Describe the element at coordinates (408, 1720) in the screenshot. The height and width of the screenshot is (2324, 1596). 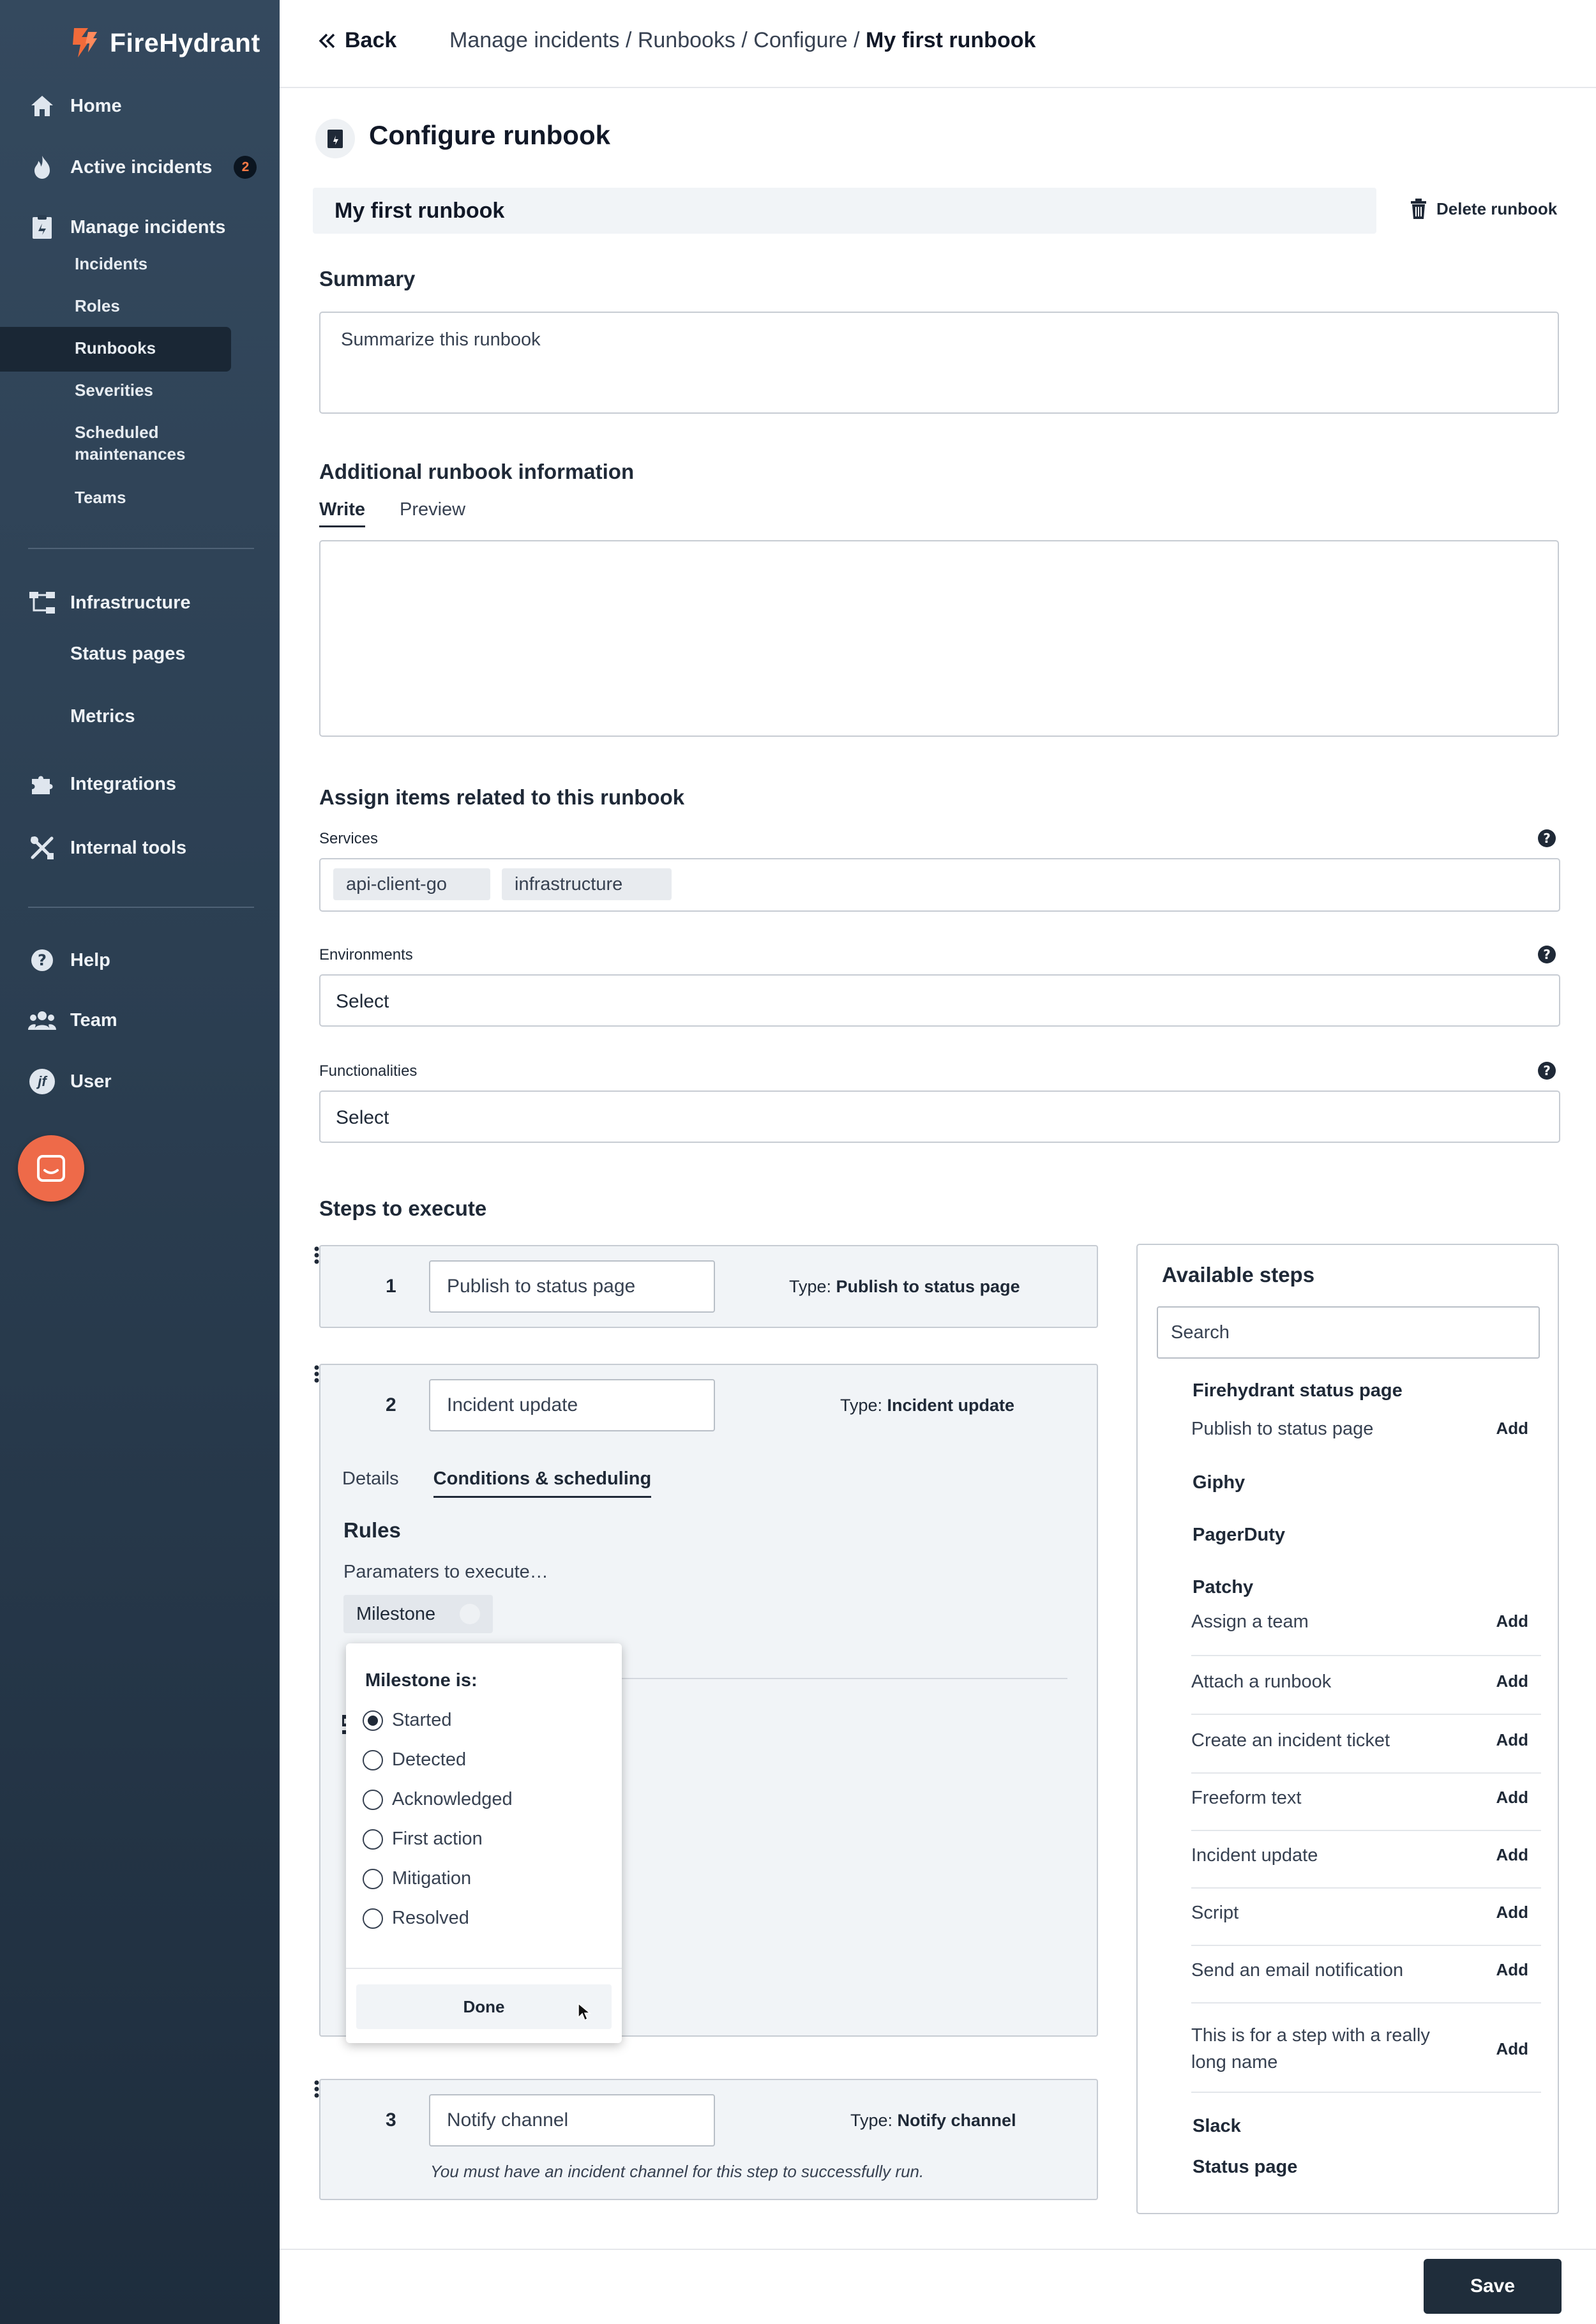
I see `milestone-option-started: Started` at that location.